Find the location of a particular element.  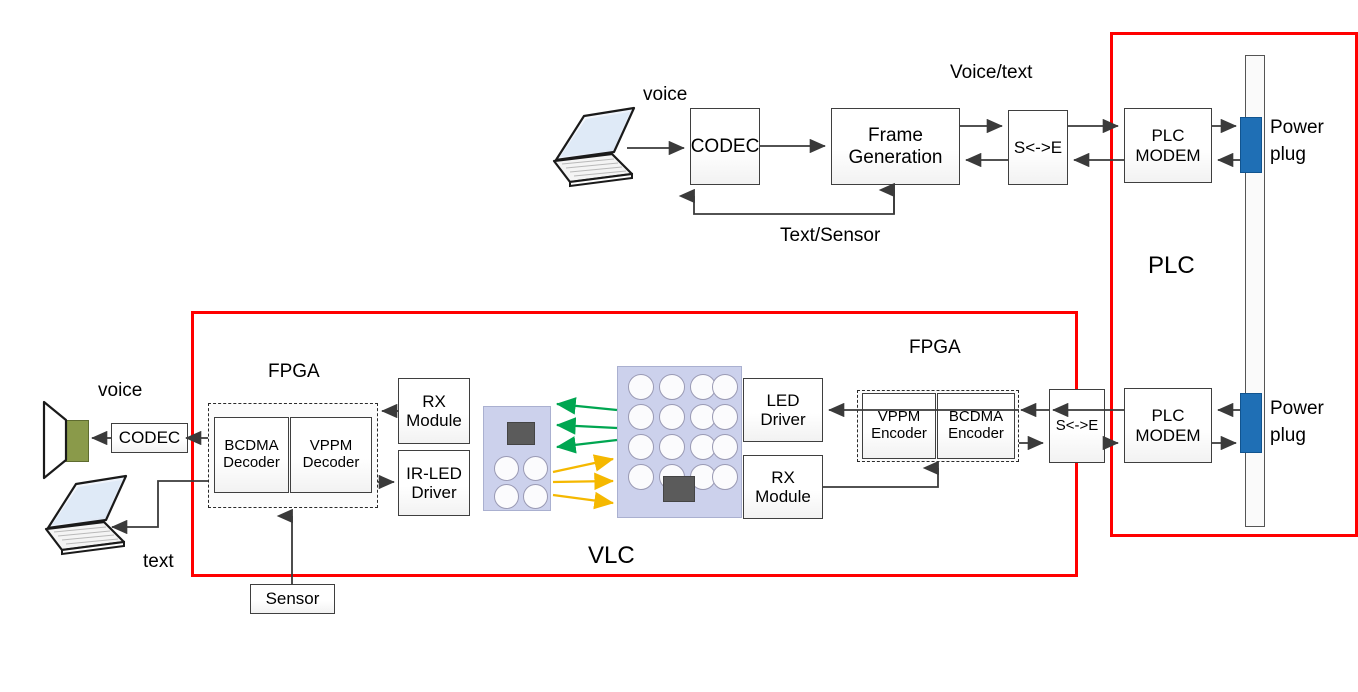

codec-box-top-label: CODEC is located at coordinates (725, 146).